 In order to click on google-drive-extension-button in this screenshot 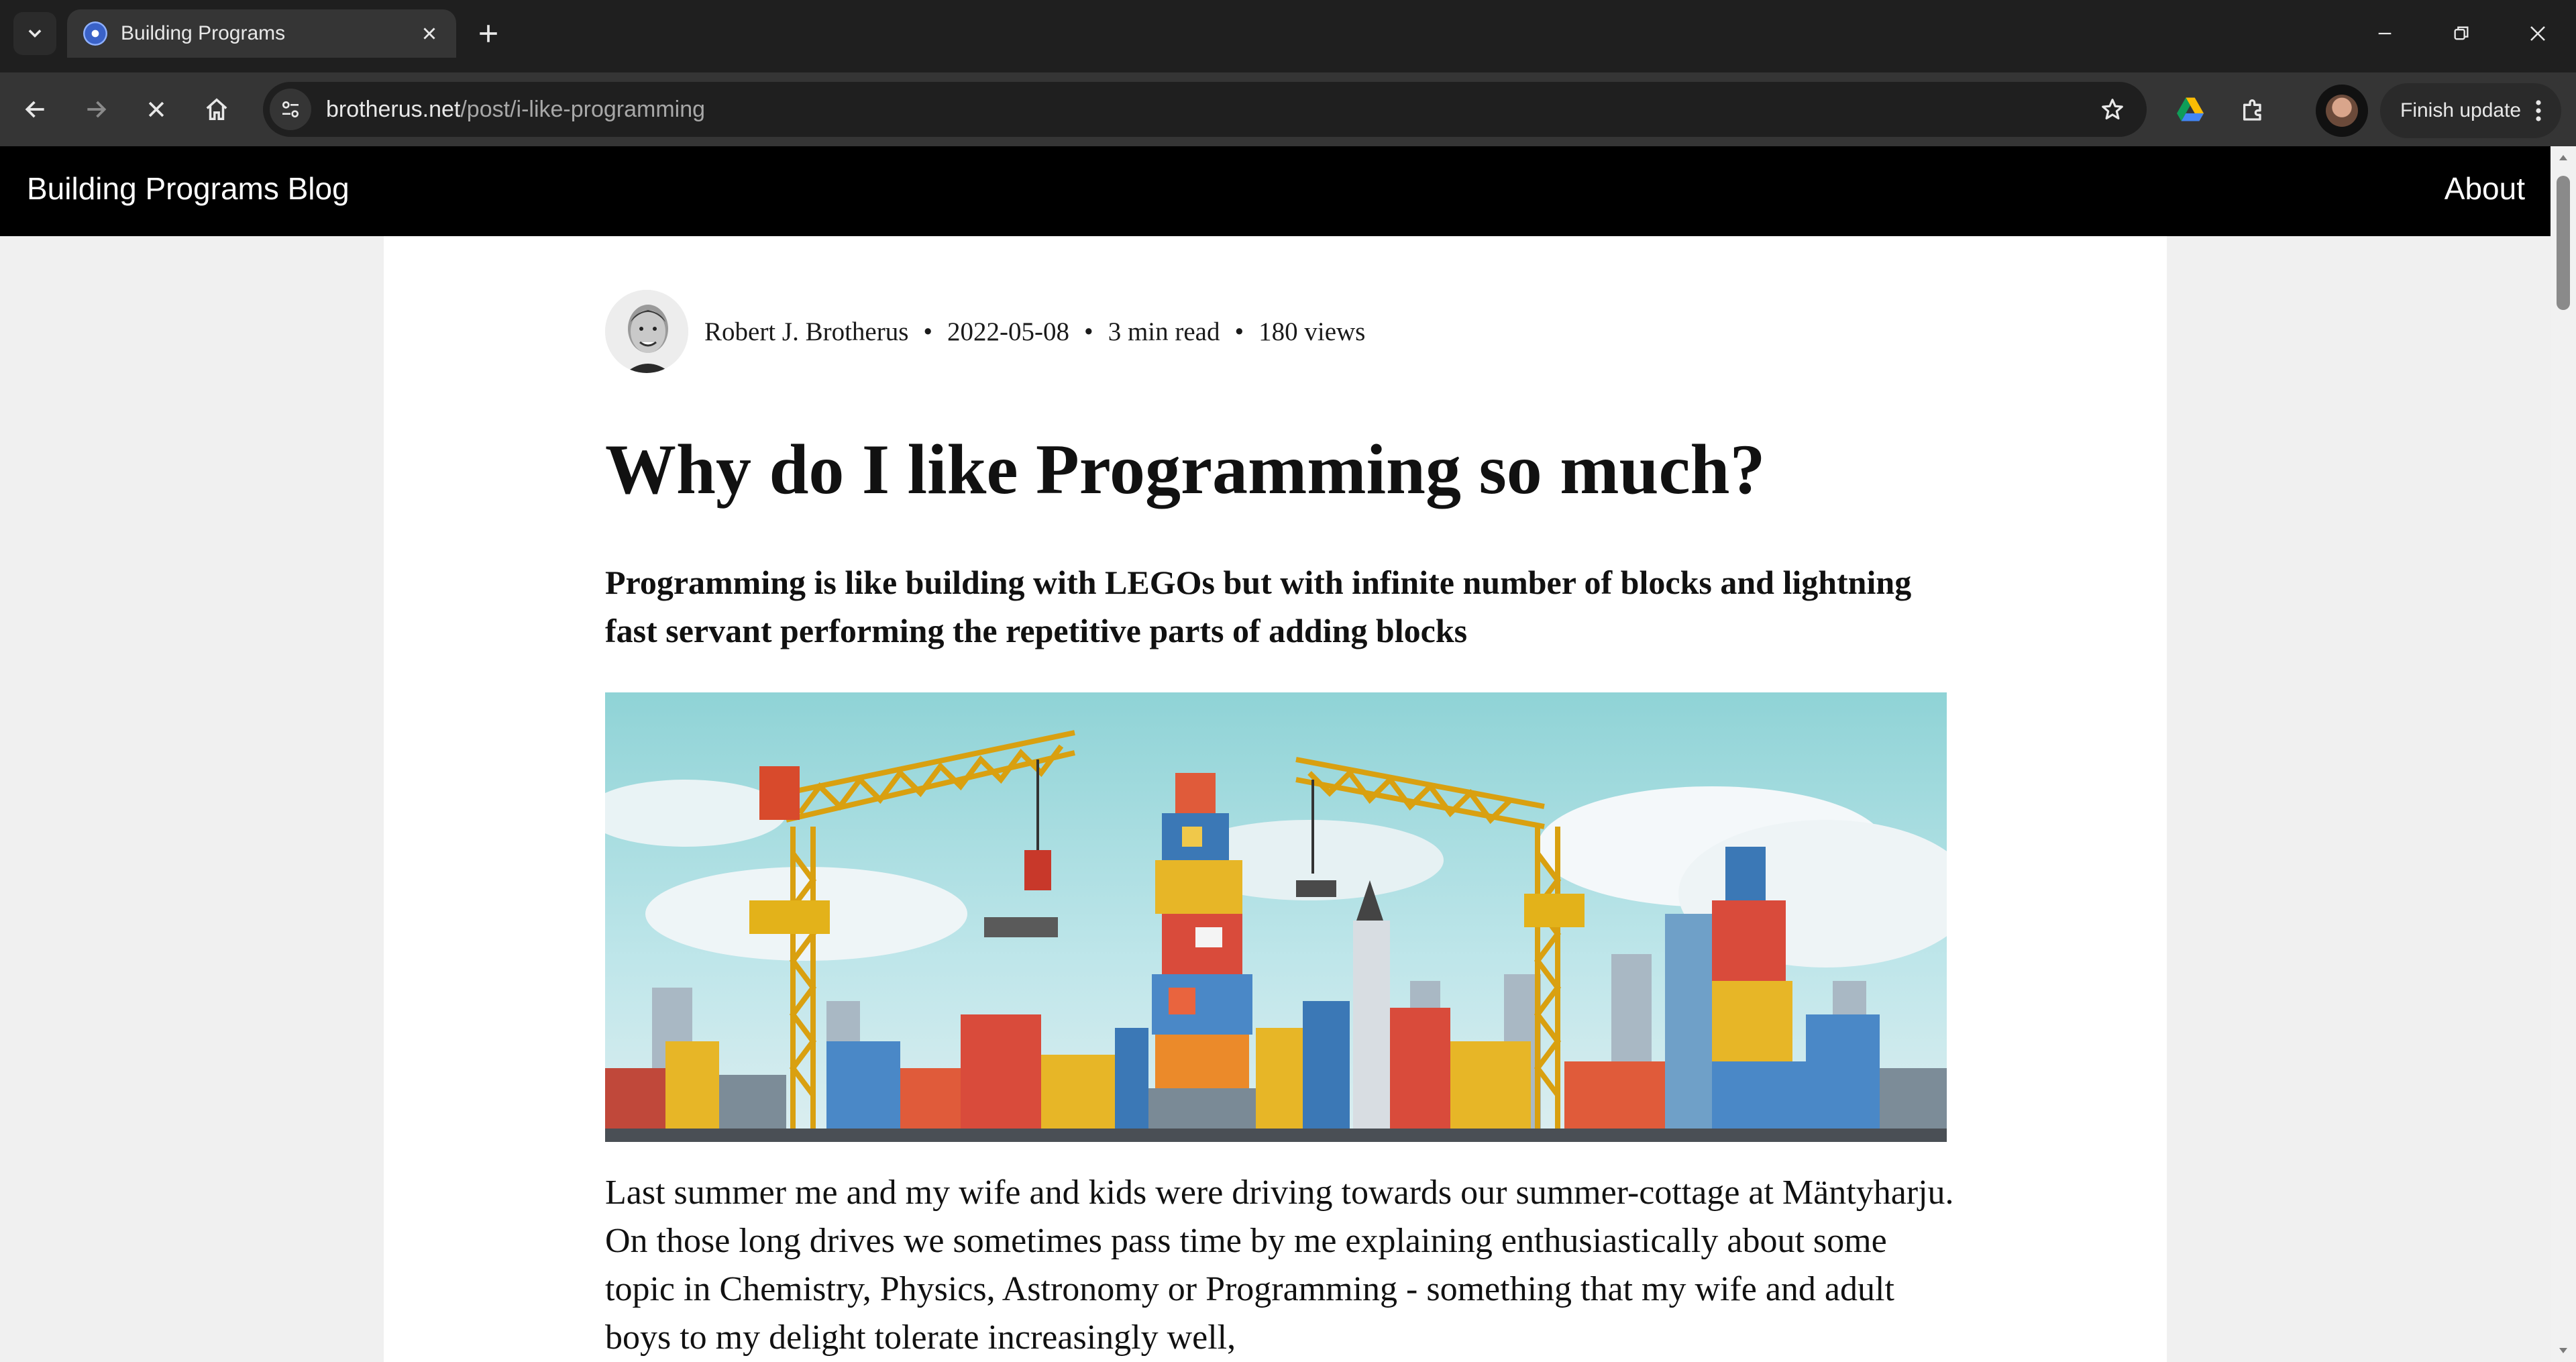, I will do `click(2190, 109)`.